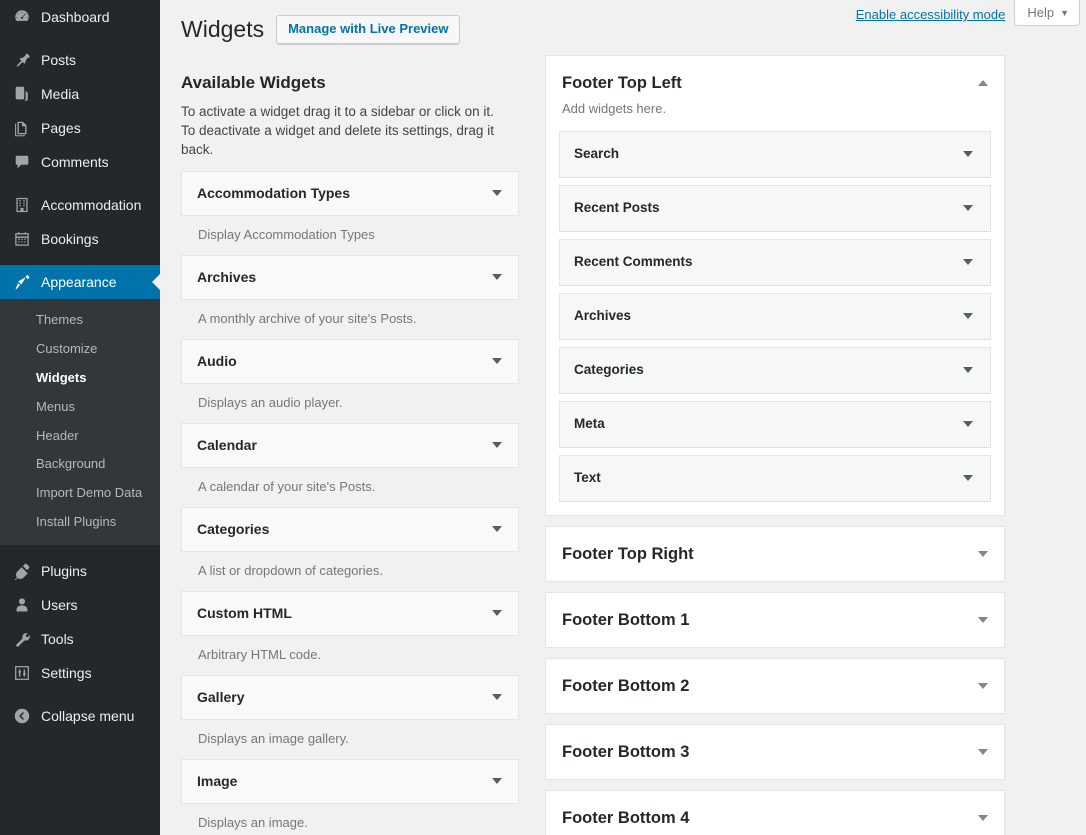 The height and width of the screenshot is (835, 1086). I want to click on available-widget-description: Display Accommodation Types, so click(286, 234).